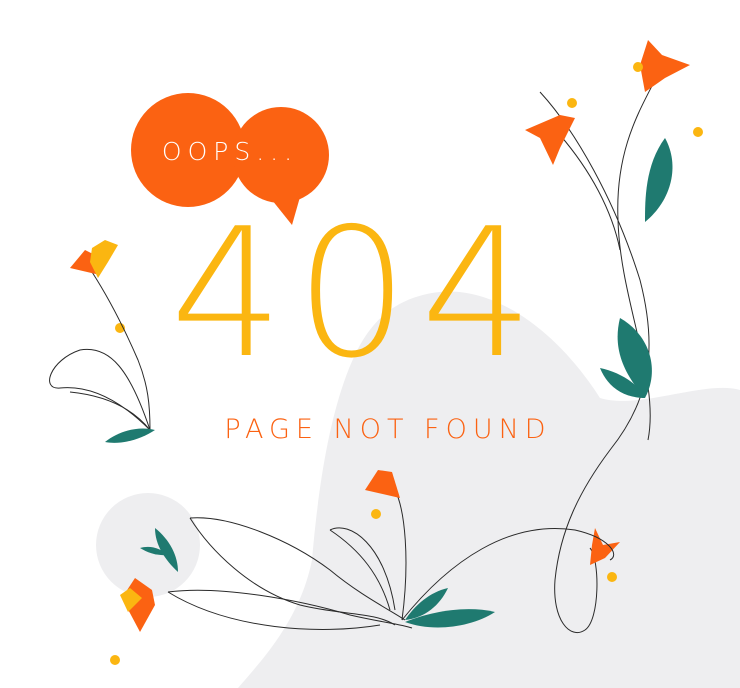 This screenshot has height=688, width=740. I want to click on left-plant, so click(100, 351).